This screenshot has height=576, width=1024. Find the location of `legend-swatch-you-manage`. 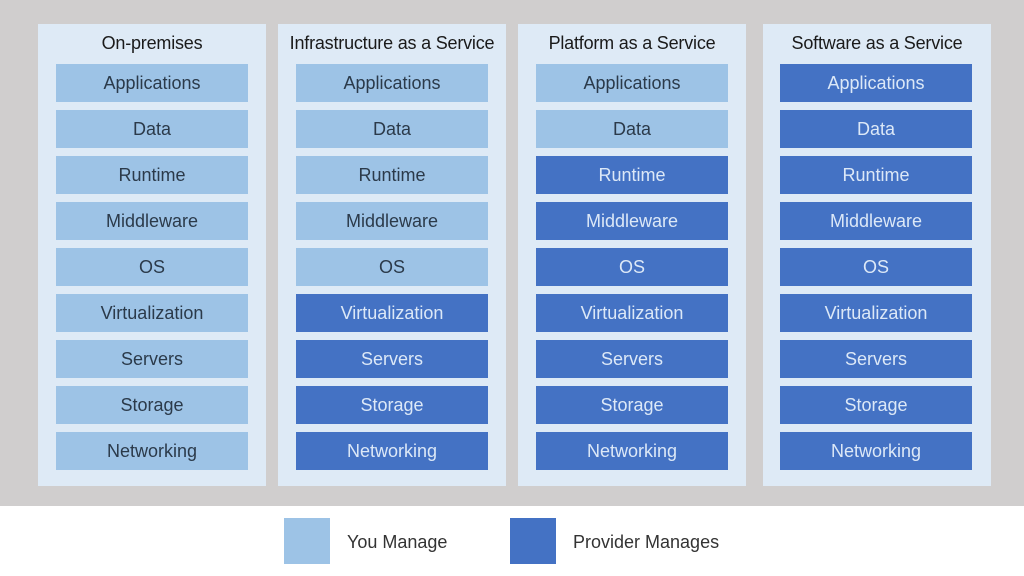

legend-swatch-you-manage is located at coordinates (307, 541).